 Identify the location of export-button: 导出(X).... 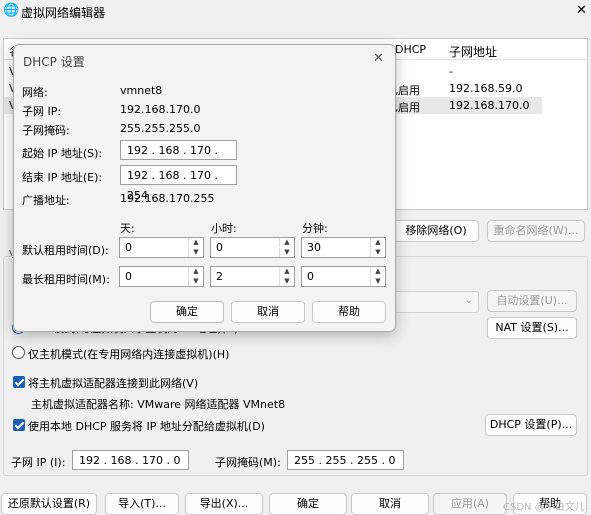
(224, 504).